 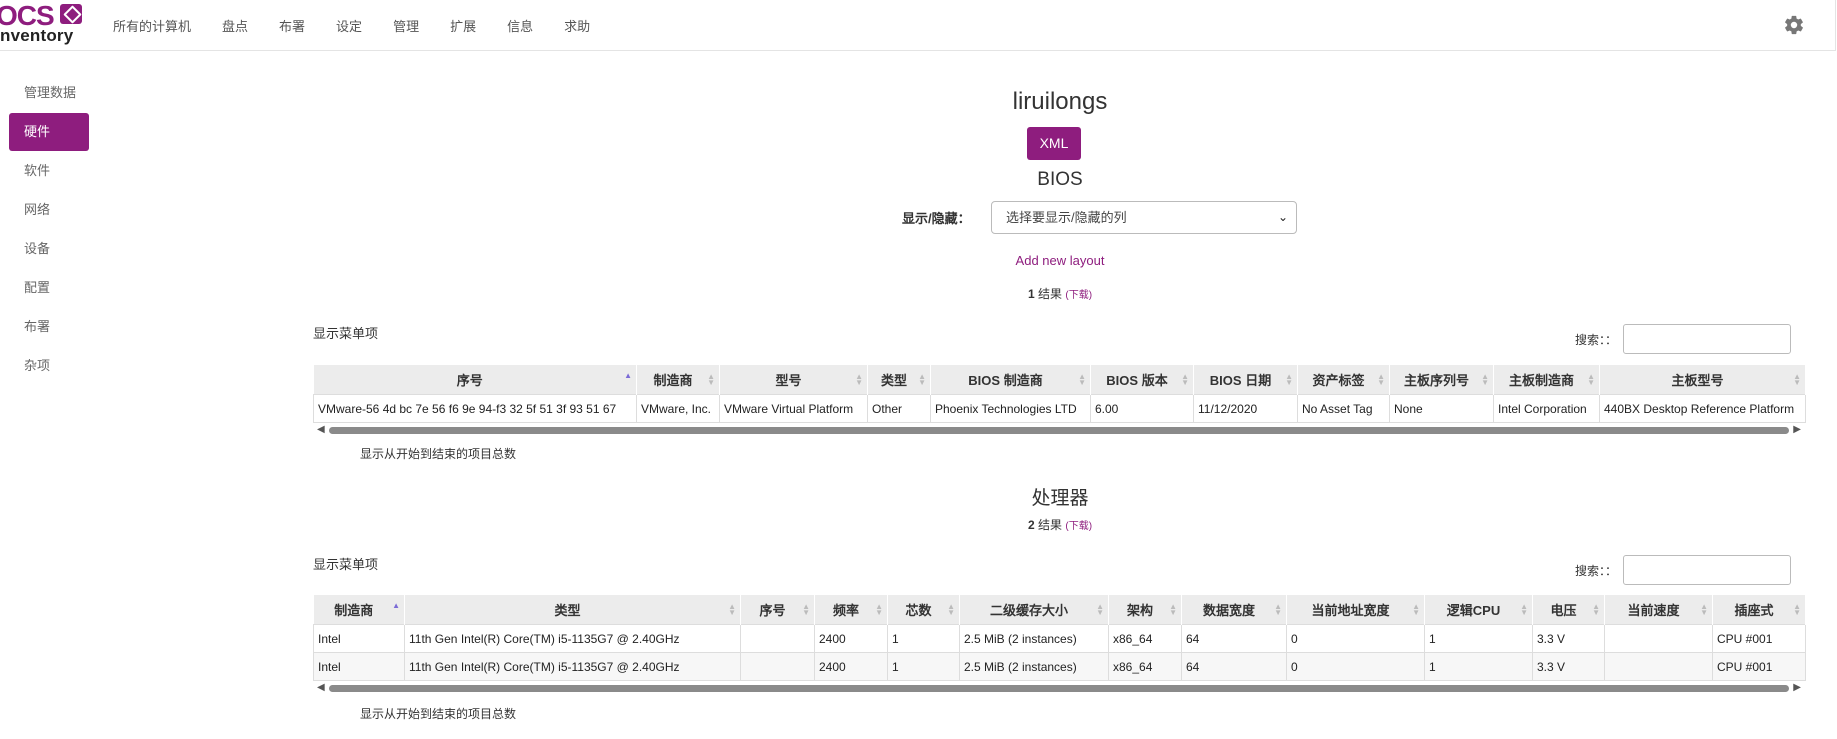 I want to click on cpu-column-header: 插座式 ▲ ▼, so click(x=1759, y=610).